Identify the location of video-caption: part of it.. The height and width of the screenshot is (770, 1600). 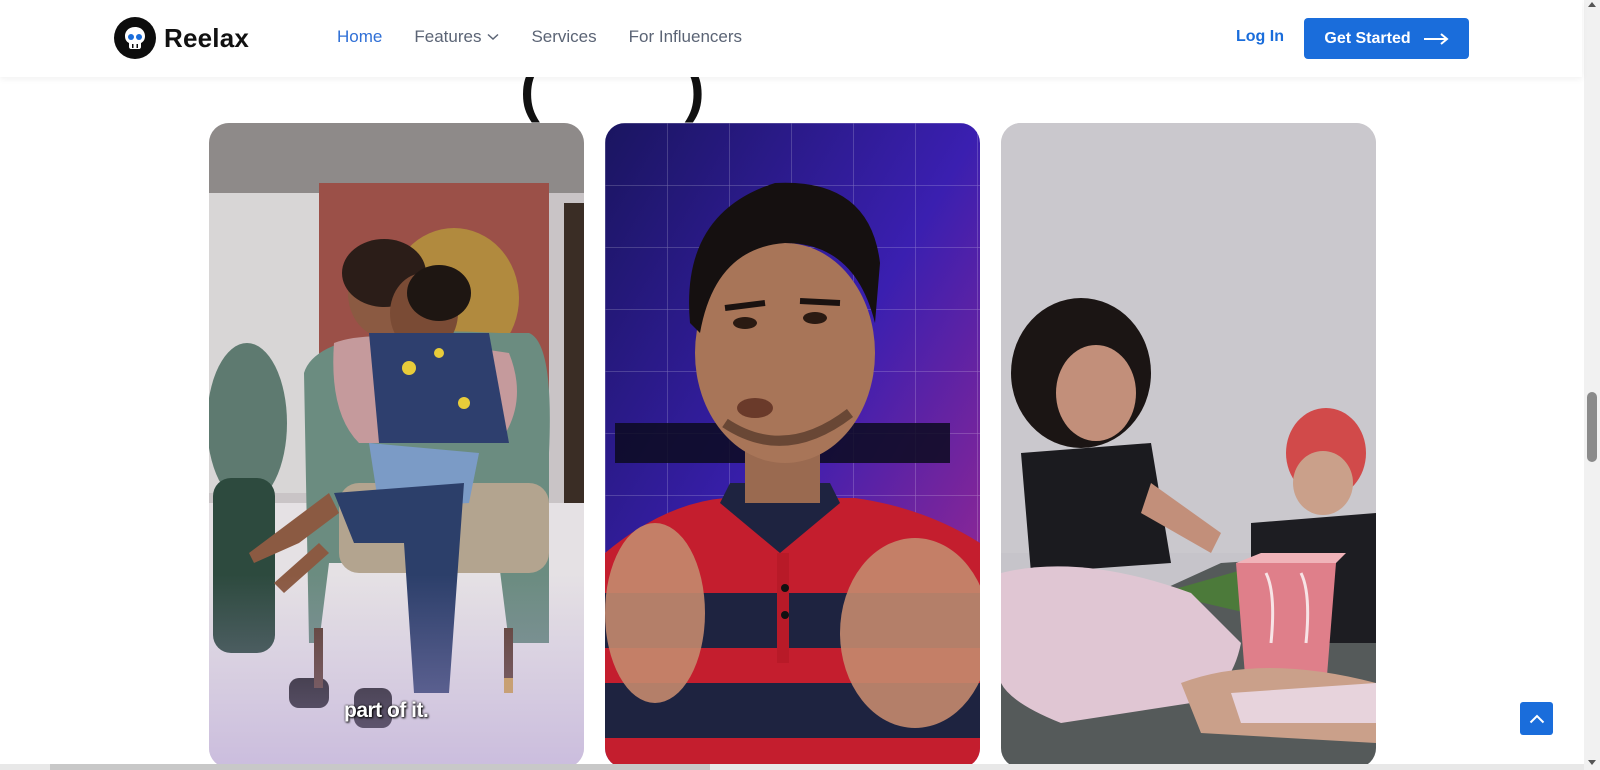
(386, 710).